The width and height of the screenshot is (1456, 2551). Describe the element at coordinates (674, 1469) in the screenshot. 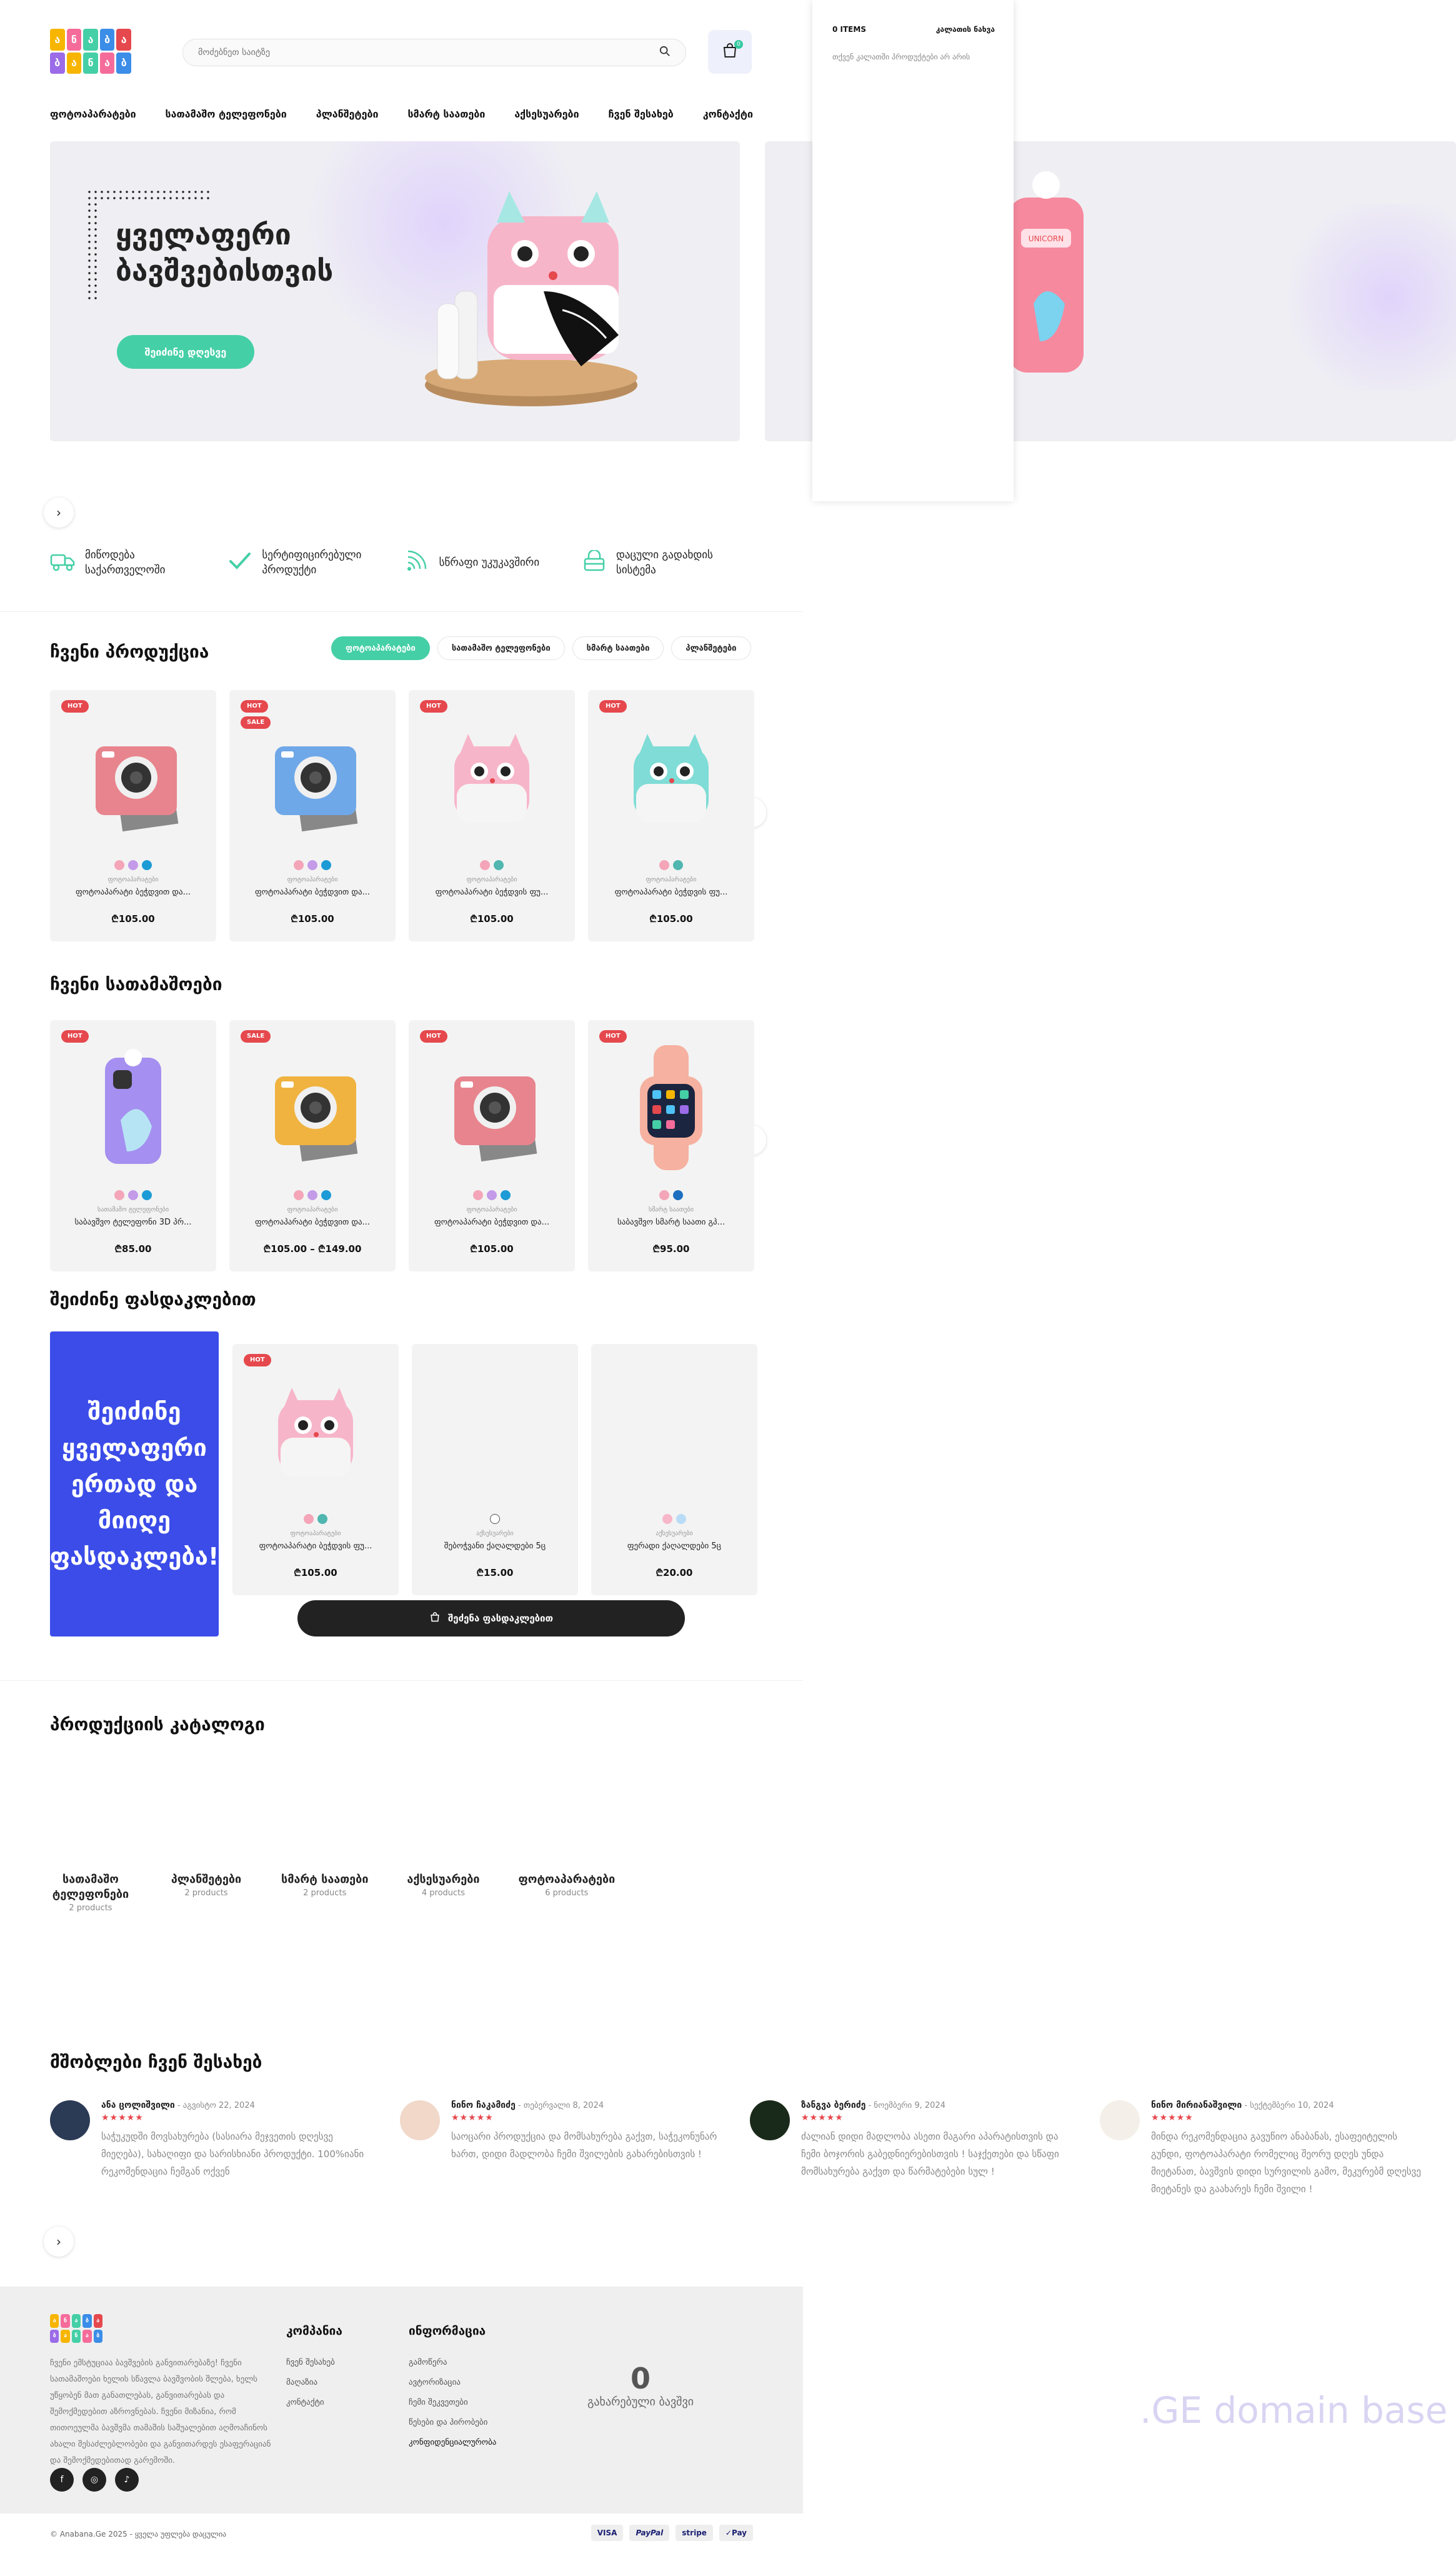

I see `product-card: აქსესუარები ფერადი ქაღალდები 5ც ₾20.00` at that location.